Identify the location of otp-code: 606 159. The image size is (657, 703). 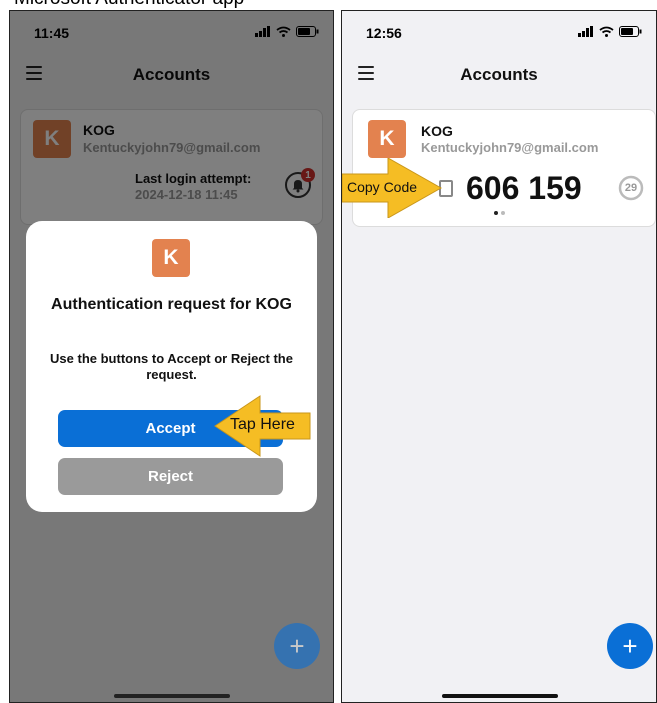
(524, 188).